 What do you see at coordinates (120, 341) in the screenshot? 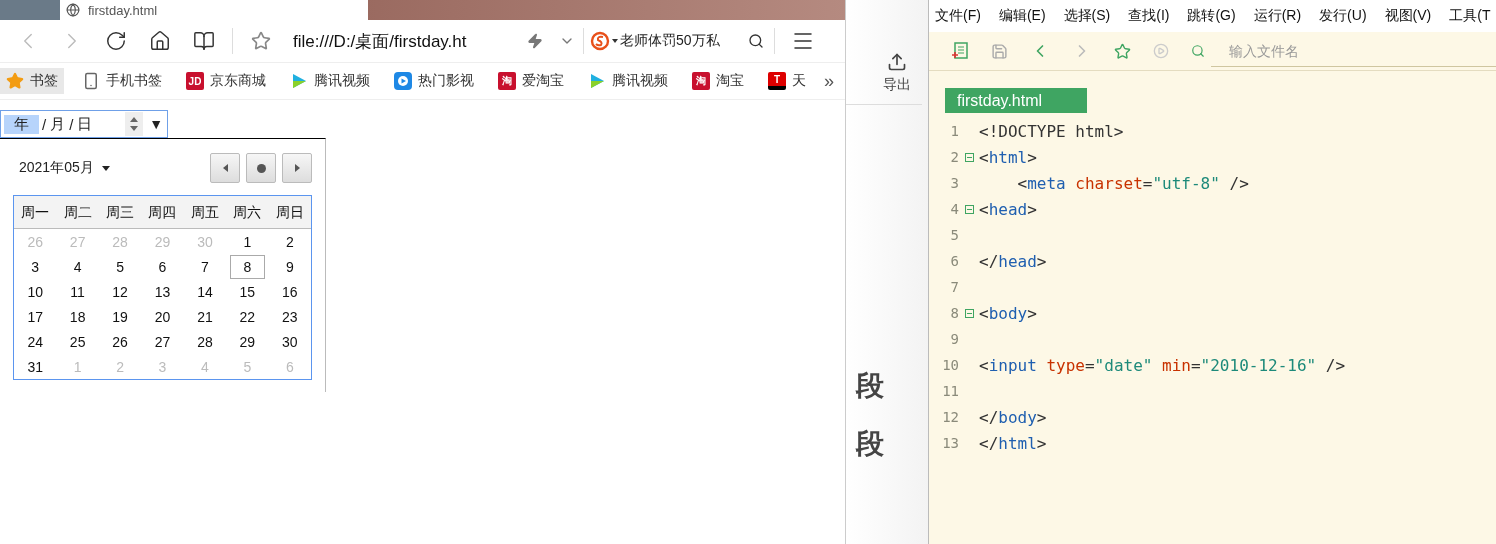
I see `day-cell: 26` at bounding box center [120, 341].